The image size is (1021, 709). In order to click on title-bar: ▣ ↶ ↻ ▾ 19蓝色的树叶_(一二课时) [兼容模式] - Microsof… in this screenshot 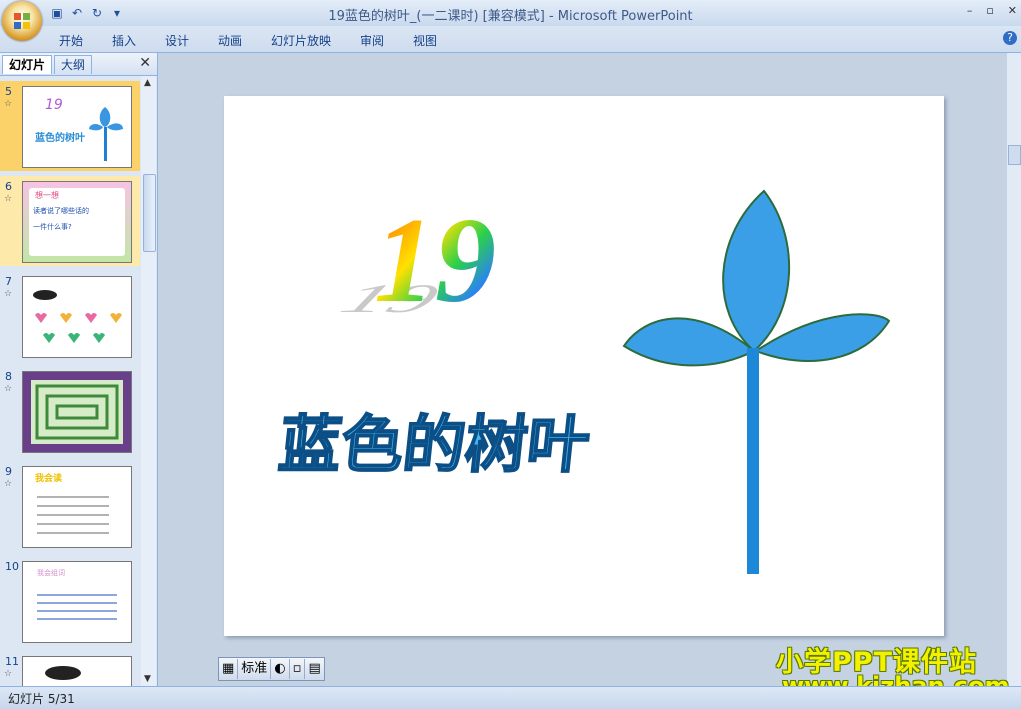, I will do `click(510, 13)`.